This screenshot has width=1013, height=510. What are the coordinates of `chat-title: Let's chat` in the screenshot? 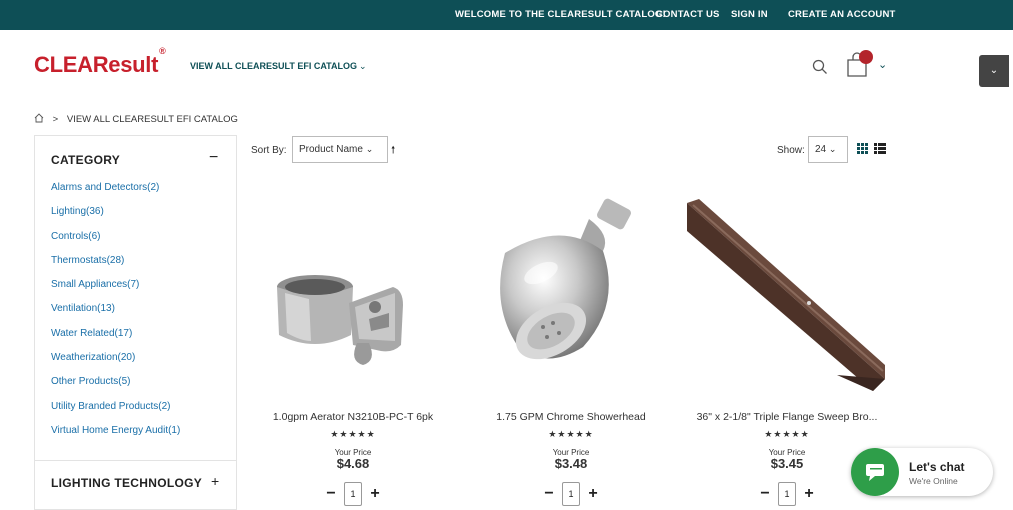 It's located at (937, 467).